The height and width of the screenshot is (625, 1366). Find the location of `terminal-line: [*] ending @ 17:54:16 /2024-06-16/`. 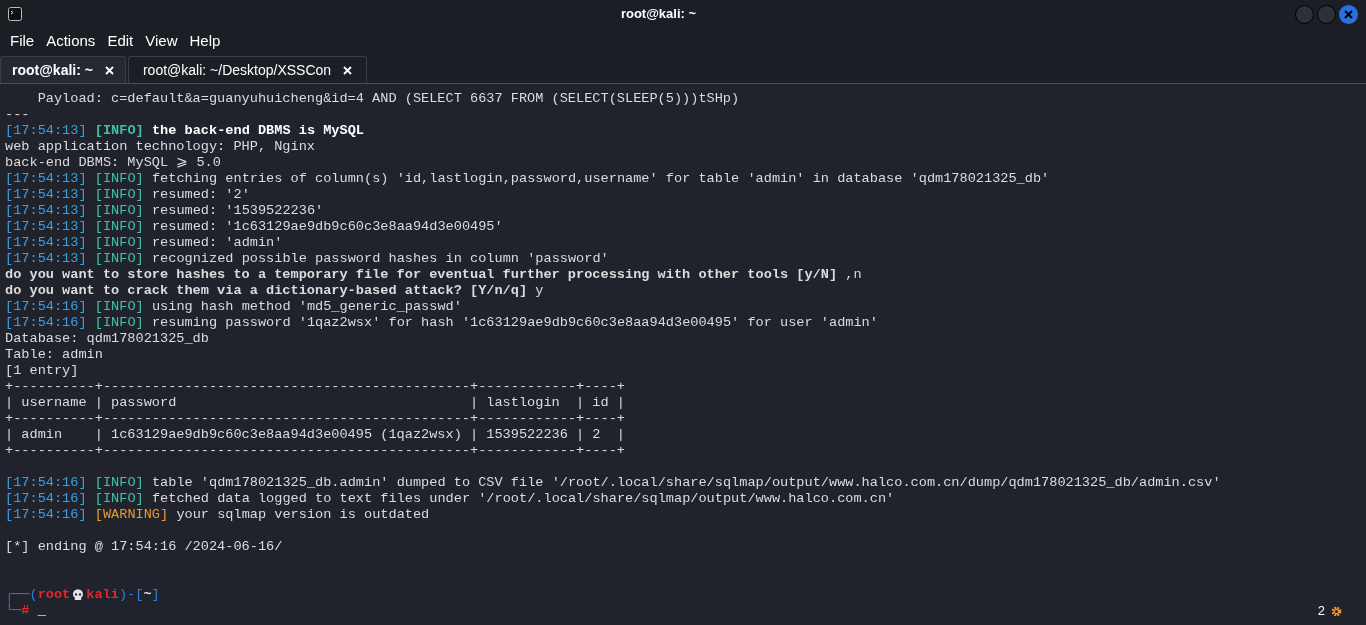

terminal-line: [*] ending @ 17:54:16 /2024-06-16/ is located at coordinates (144, 546).